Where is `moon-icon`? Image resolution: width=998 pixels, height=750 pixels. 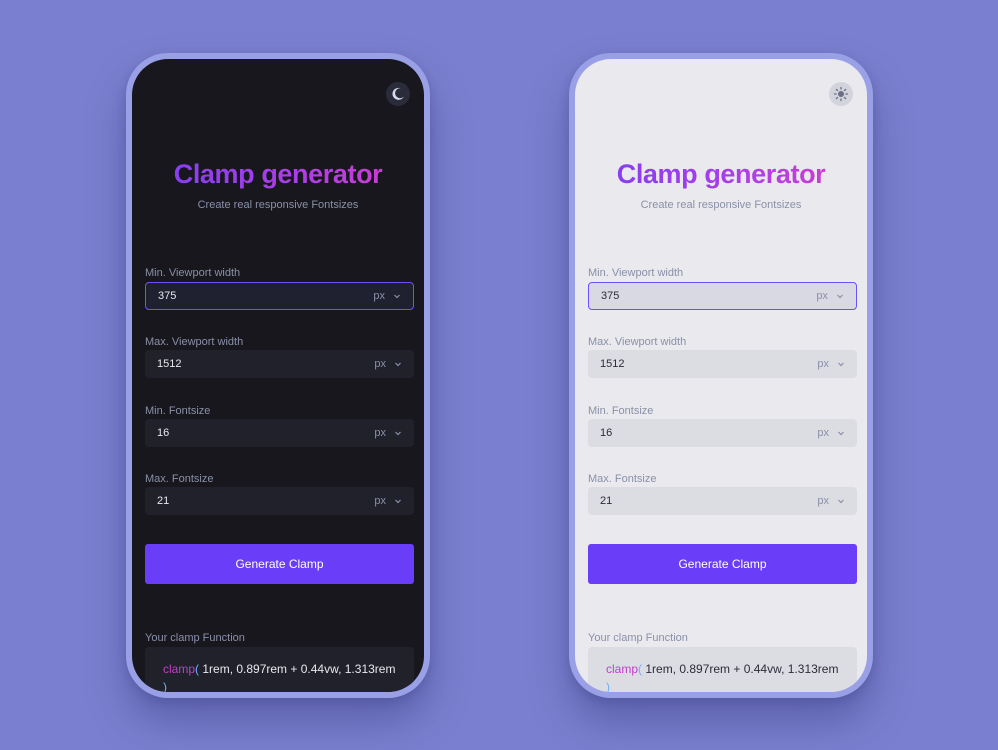 moon-icon is located at coordinates (398, 93).